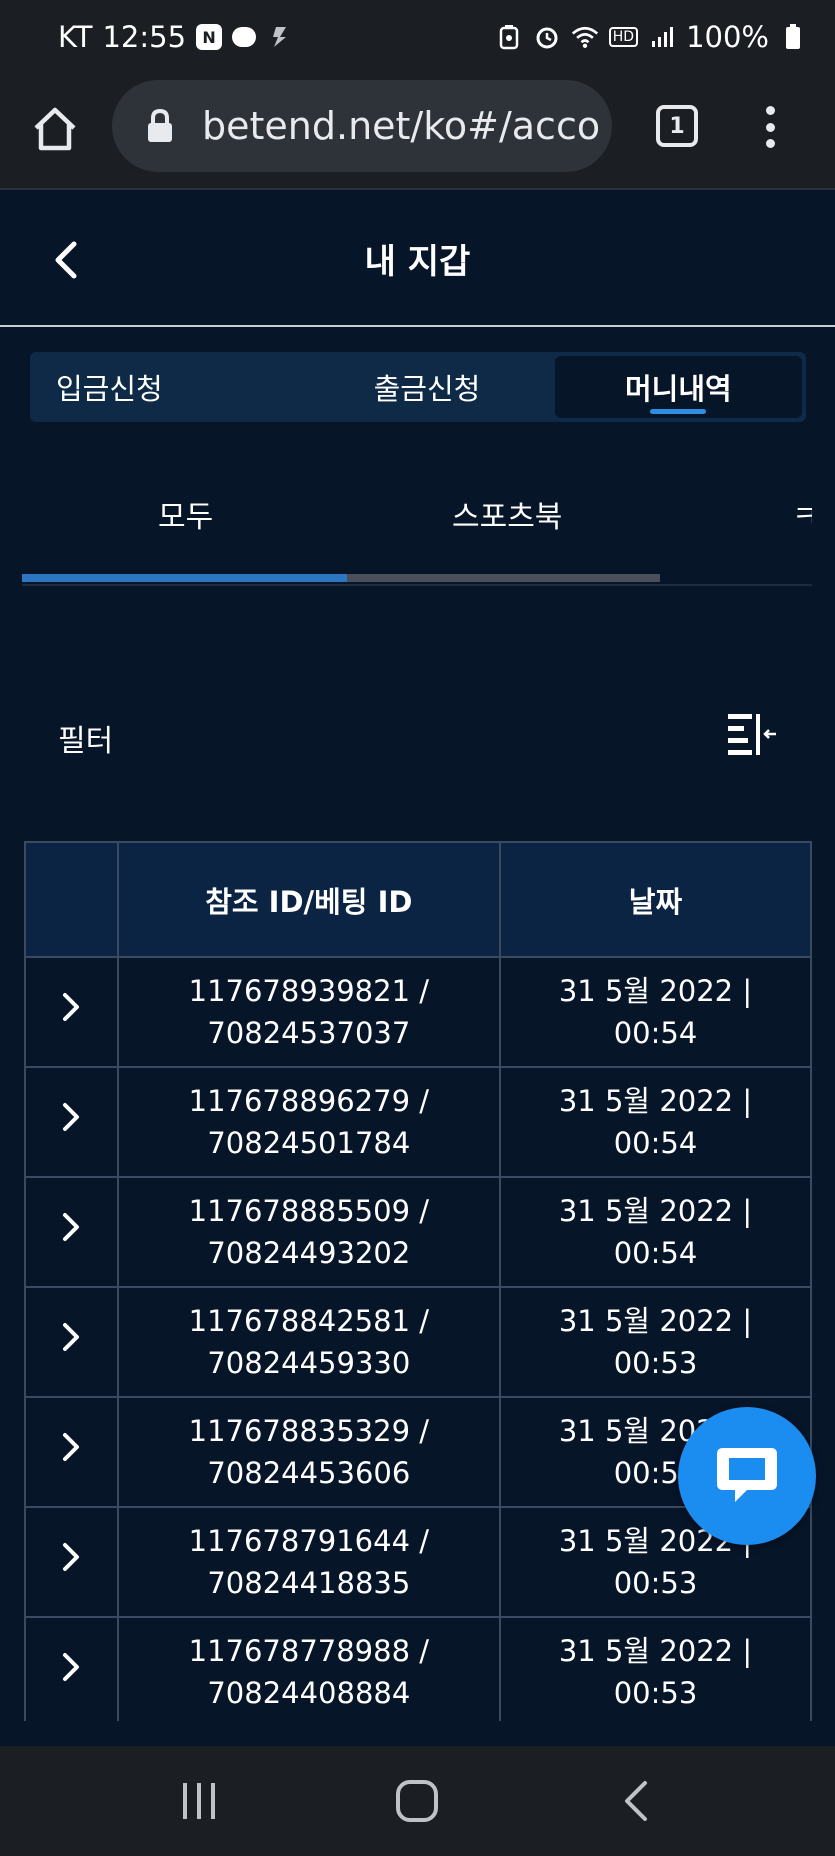 The image size is (835, 1856). I want to click on chevron-left-icon, so click(66, 260).